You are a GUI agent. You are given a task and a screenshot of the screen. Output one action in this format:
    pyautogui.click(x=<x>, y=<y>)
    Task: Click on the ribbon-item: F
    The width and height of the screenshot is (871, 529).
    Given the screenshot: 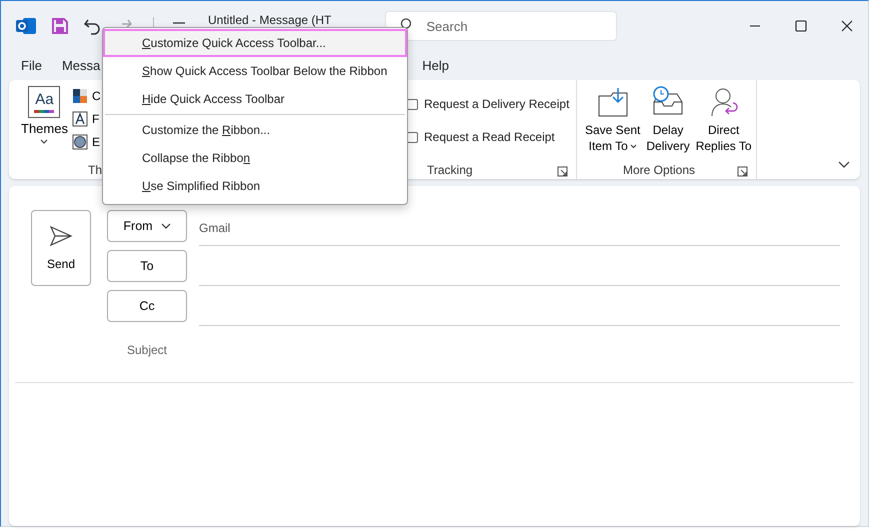 What is the action you would take?
    pyautogui.click(x=86, y=119)
    